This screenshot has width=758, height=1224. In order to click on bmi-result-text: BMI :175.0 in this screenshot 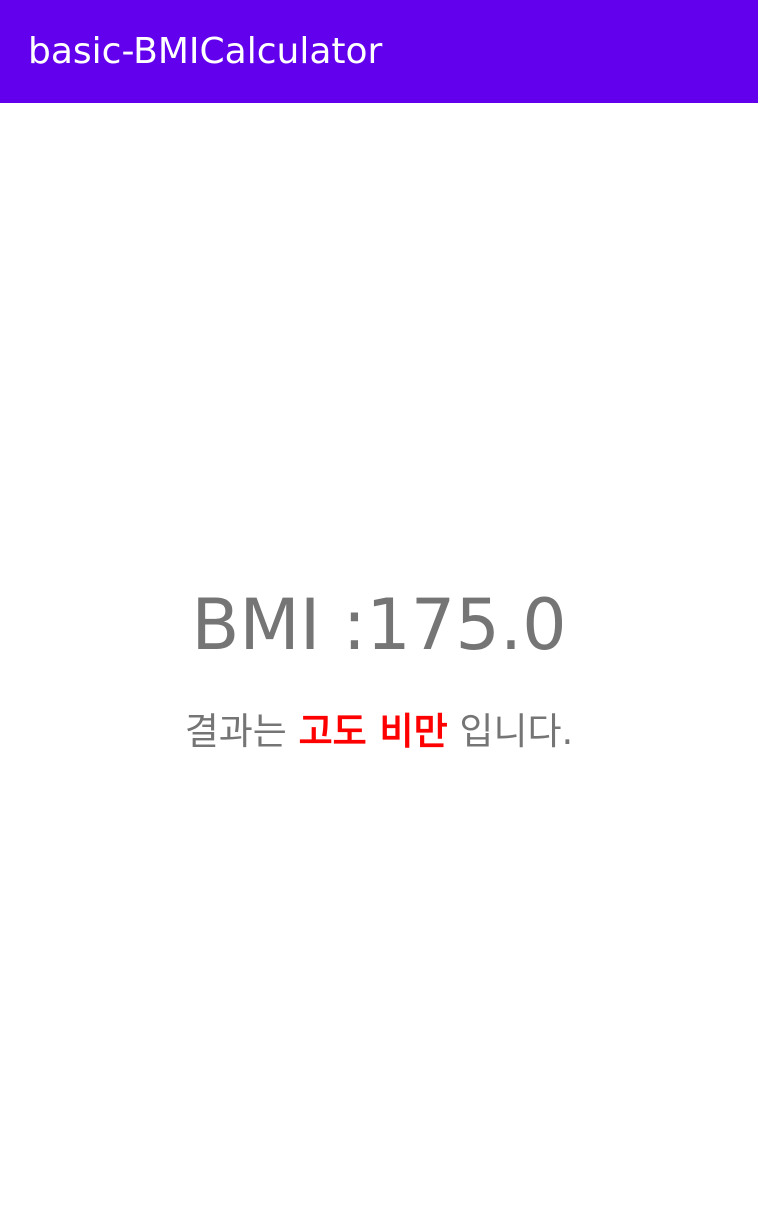, I will do `click(379, 625)`.